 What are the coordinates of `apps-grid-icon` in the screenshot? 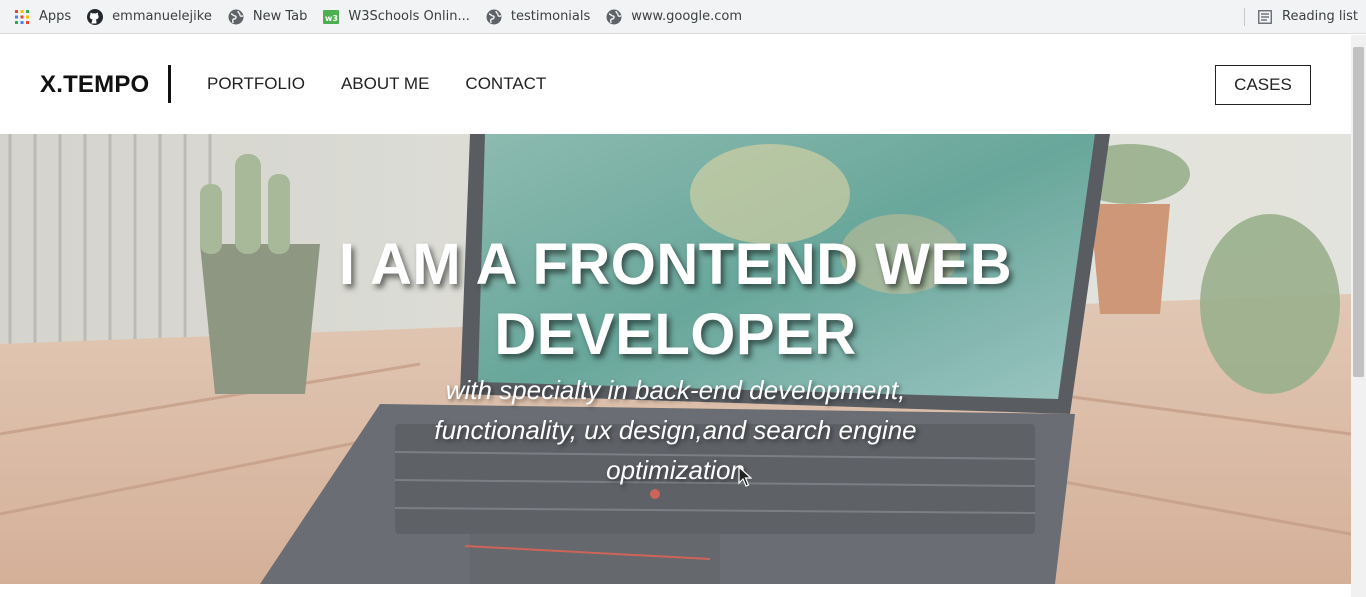 It's located at (22, 17).